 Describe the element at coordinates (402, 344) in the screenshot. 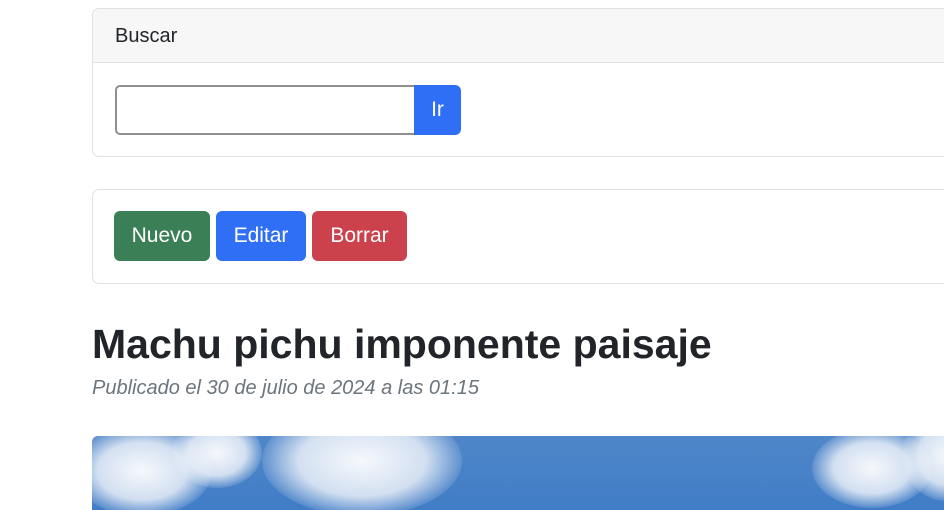

I see `post-title: Machu pichu imponente paisaje` at that location.